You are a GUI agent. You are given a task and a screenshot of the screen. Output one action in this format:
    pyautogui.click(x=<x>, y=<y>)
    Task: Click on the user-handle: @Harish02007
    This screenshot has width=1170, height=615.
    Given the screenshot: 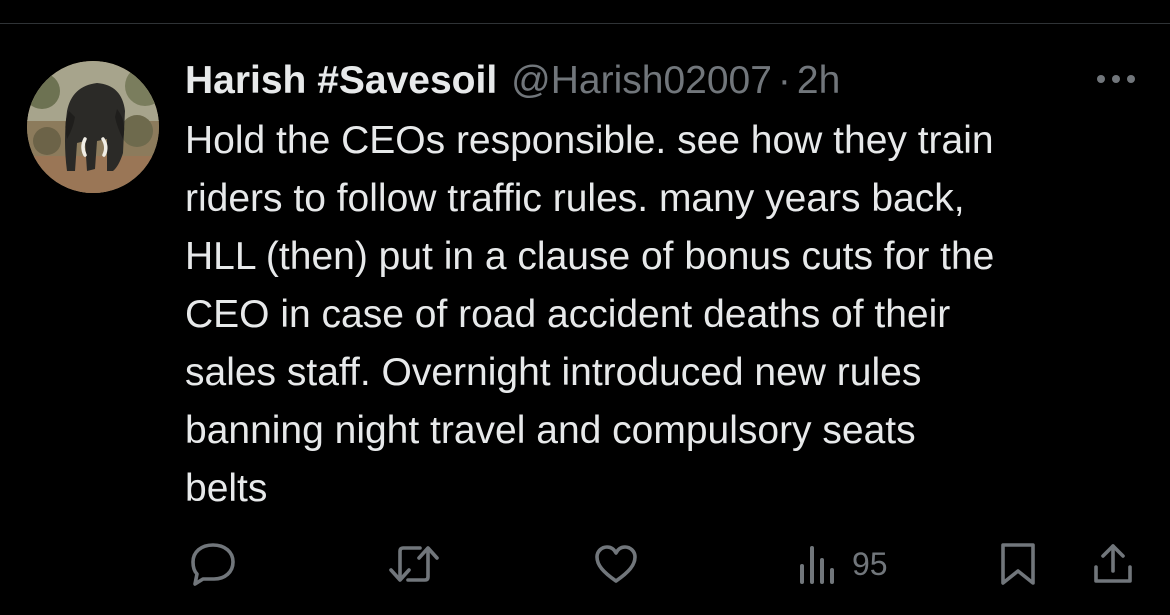 What is the action you would take?
    pyautogui.click(x=641, y=81)
    